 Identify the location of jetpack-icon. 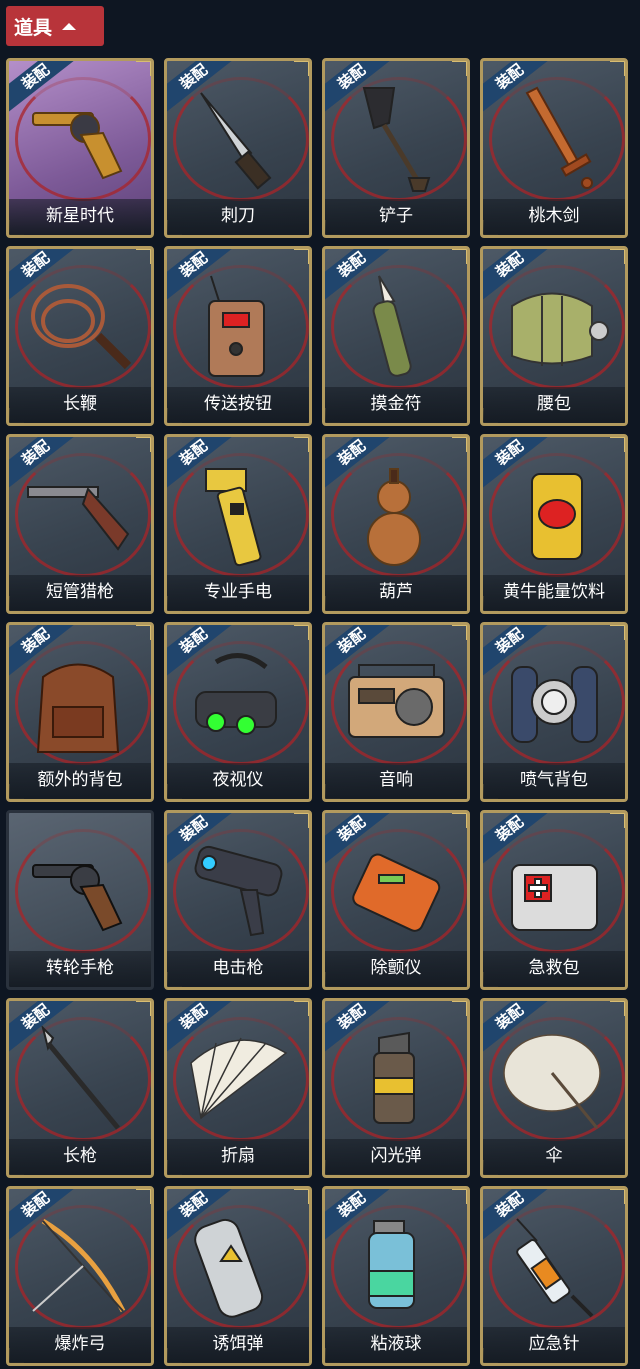
(554, 703).